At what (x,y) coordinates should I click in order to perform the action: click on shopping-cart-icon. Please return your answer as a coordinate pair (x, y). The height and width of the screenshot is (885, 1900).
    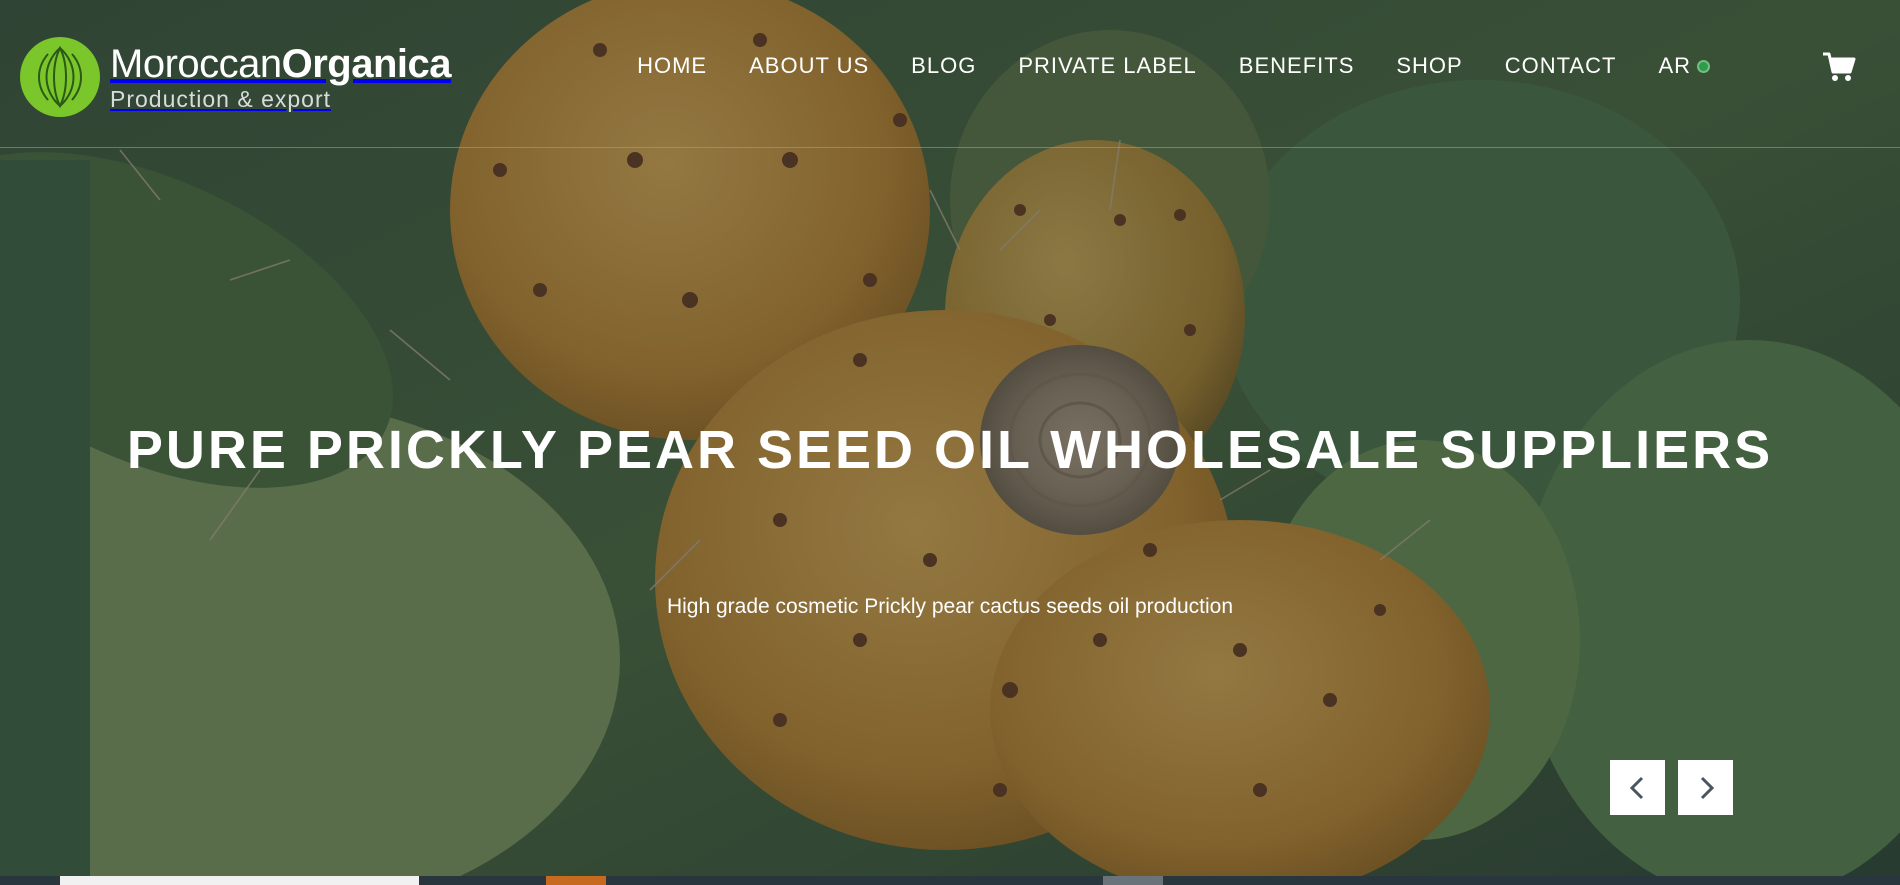
    Looking at the image, I should click on (1839, 66).